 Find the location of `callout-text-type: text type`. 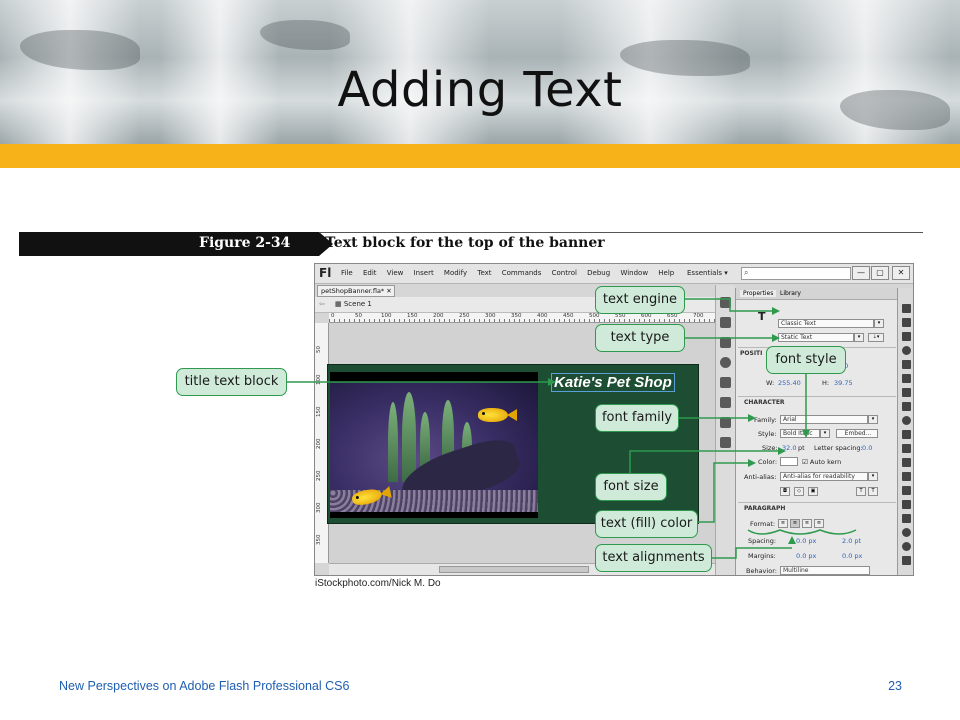

callout-text-type: text type is located at coordinates (640, 338).